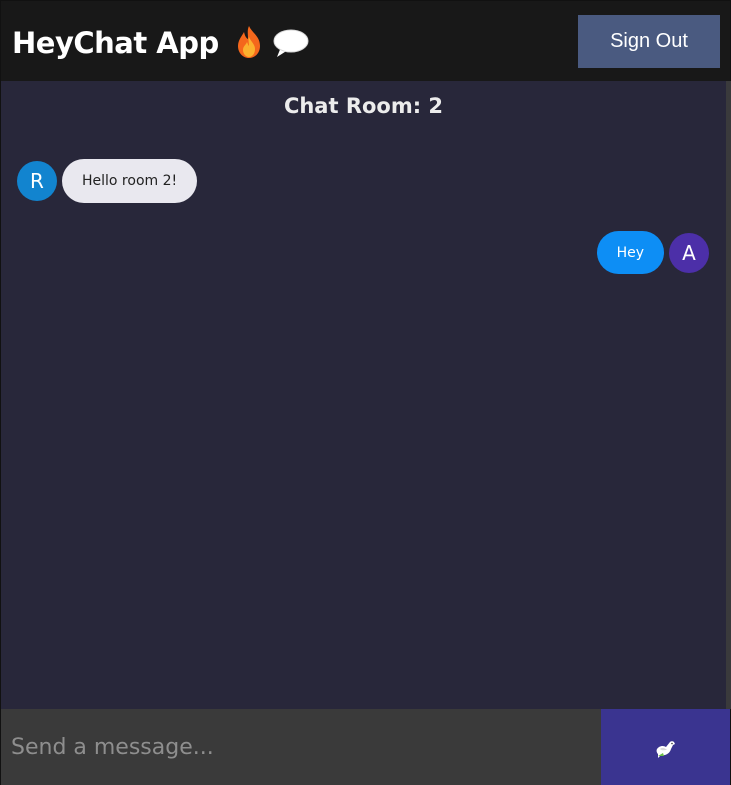  I want to click on sign-out-button: Sign Out, so click(649, 41).